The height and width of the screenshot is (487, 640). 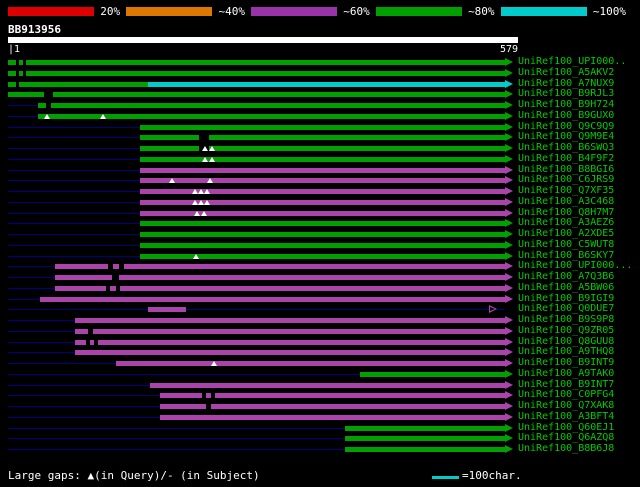 What do you see at coordinates (231, 11) in the screenshot?
I see `scale-label: ~40%` at bounding box center [231, 11].